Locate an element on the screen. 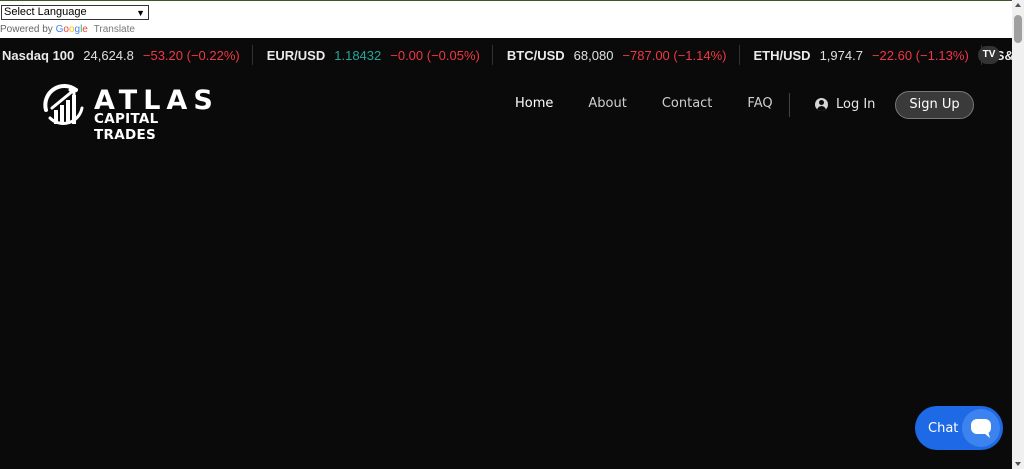  ticker-symbol: Nasdaq 100 is located at coordinates (38, 55).